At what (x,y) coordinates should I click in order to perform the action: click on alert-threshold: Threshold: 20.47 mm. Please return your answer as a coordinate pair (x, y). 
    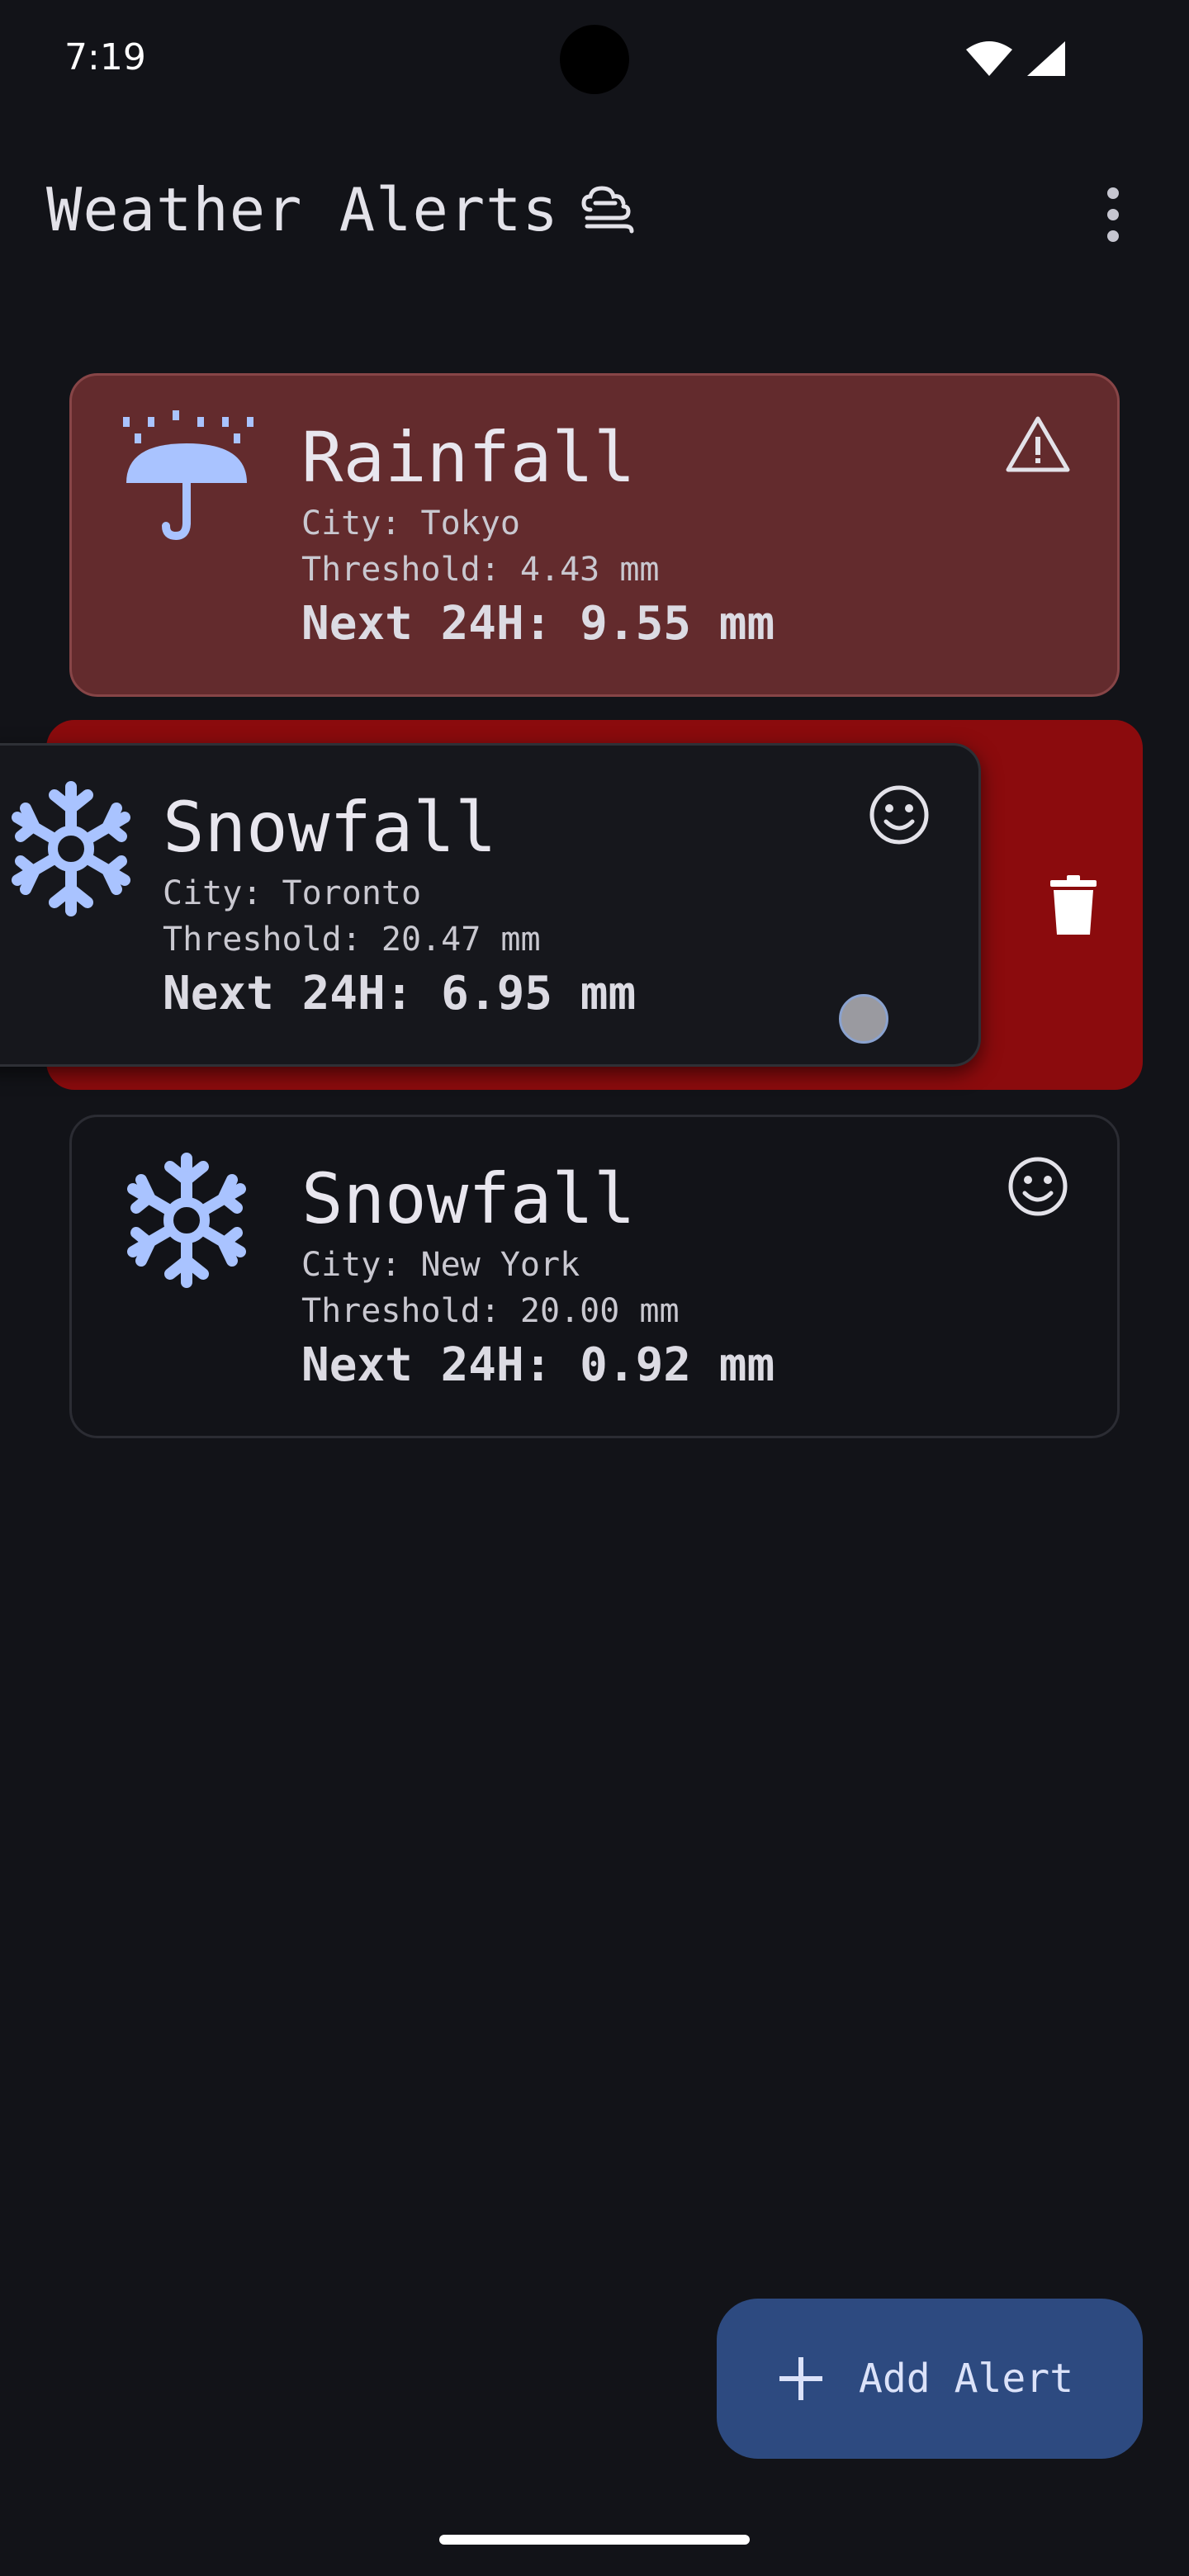
    Looking at the image, I should click on (352, 940).